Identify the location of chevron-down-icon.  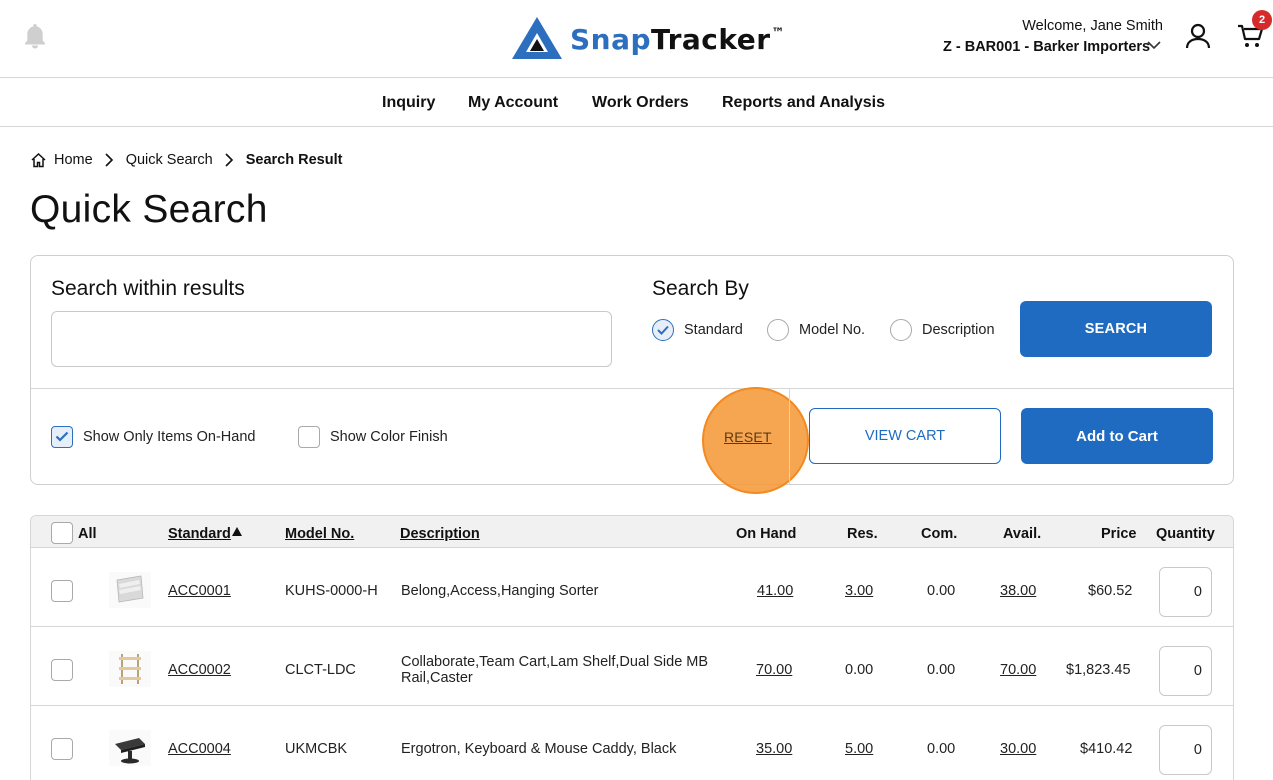
(1154, 45).